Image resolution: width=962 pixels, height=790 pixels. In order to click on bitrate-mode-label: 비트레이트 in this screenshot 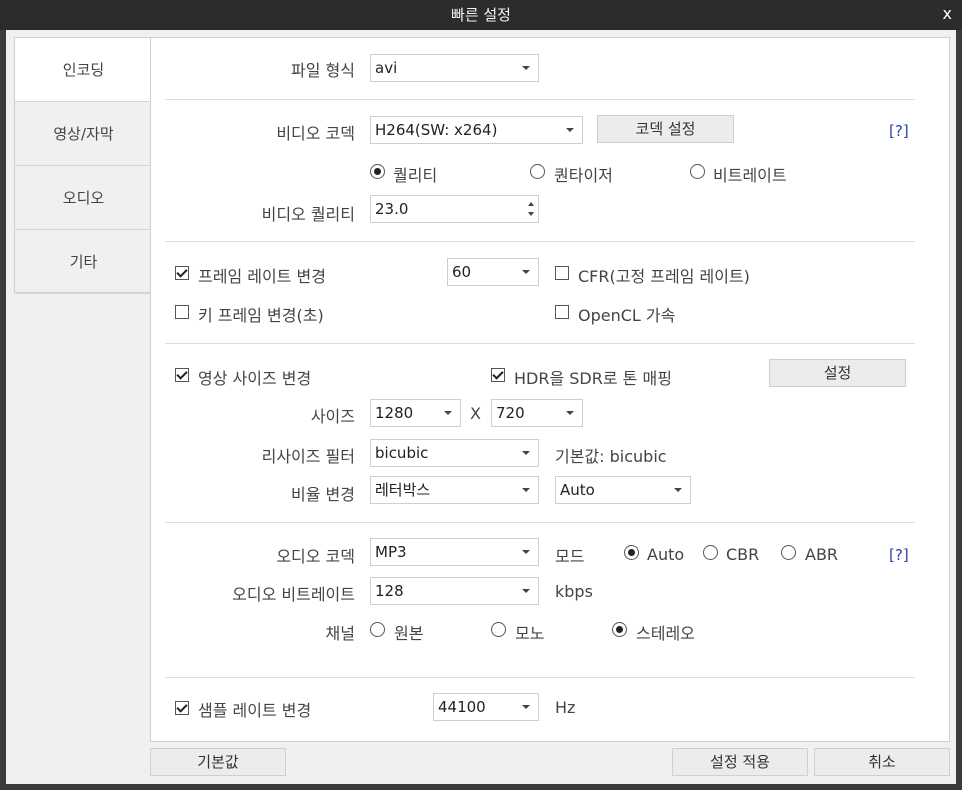, I will do `click(750, 175)`.